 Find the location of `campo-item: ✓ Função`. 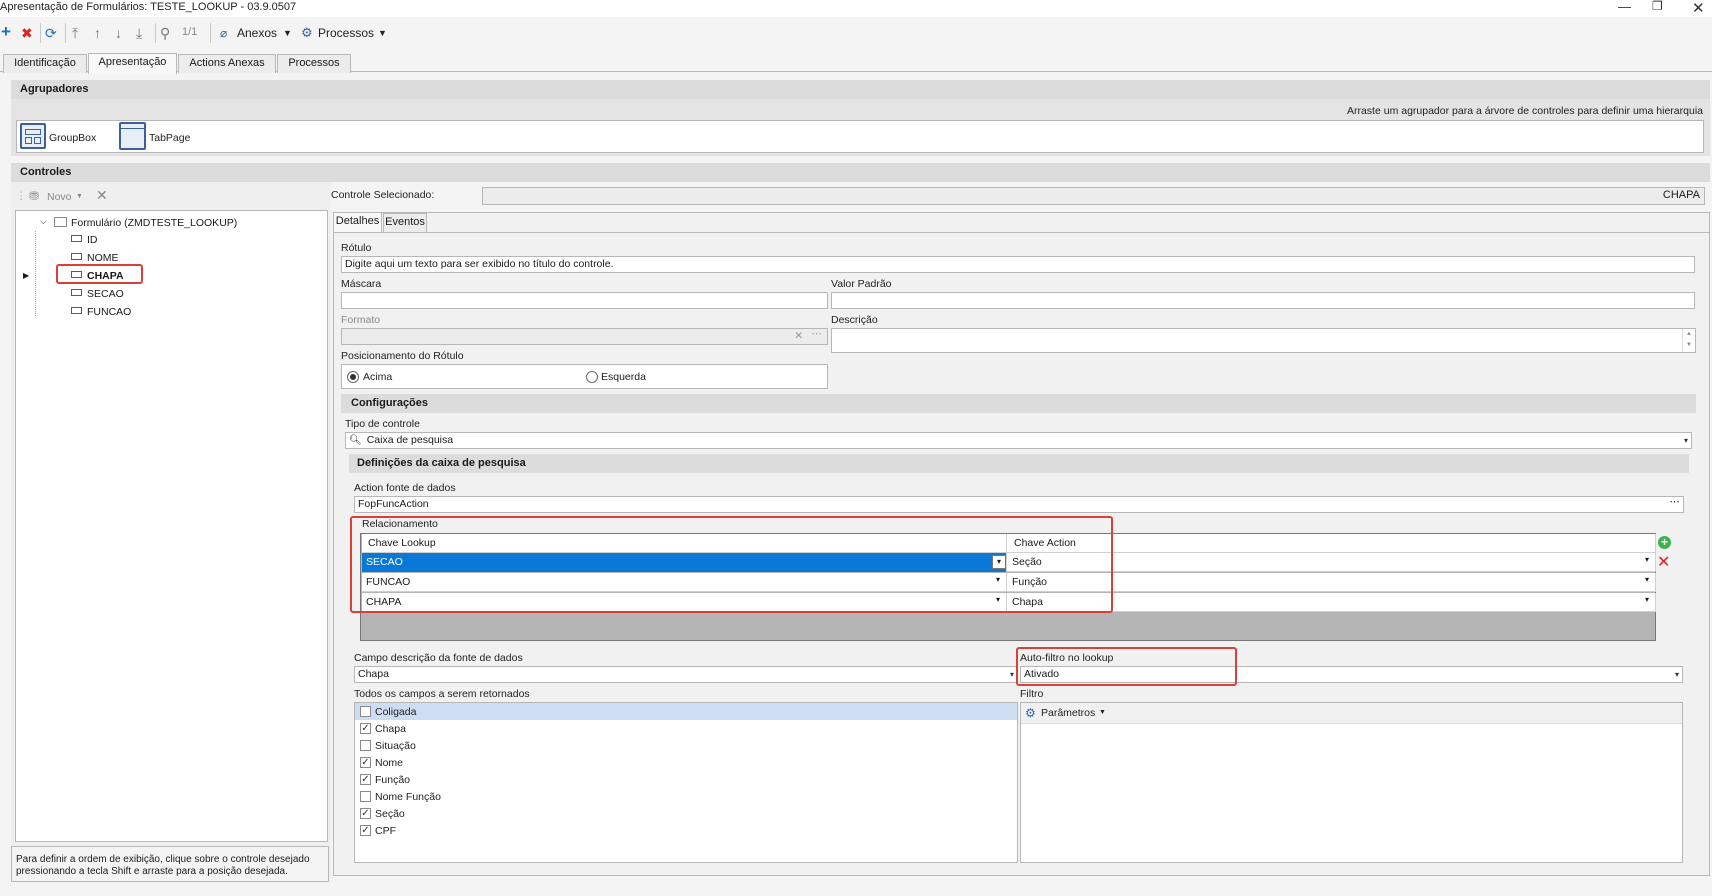

campo-item: ✓ Função is located at coordinates (686, 779).